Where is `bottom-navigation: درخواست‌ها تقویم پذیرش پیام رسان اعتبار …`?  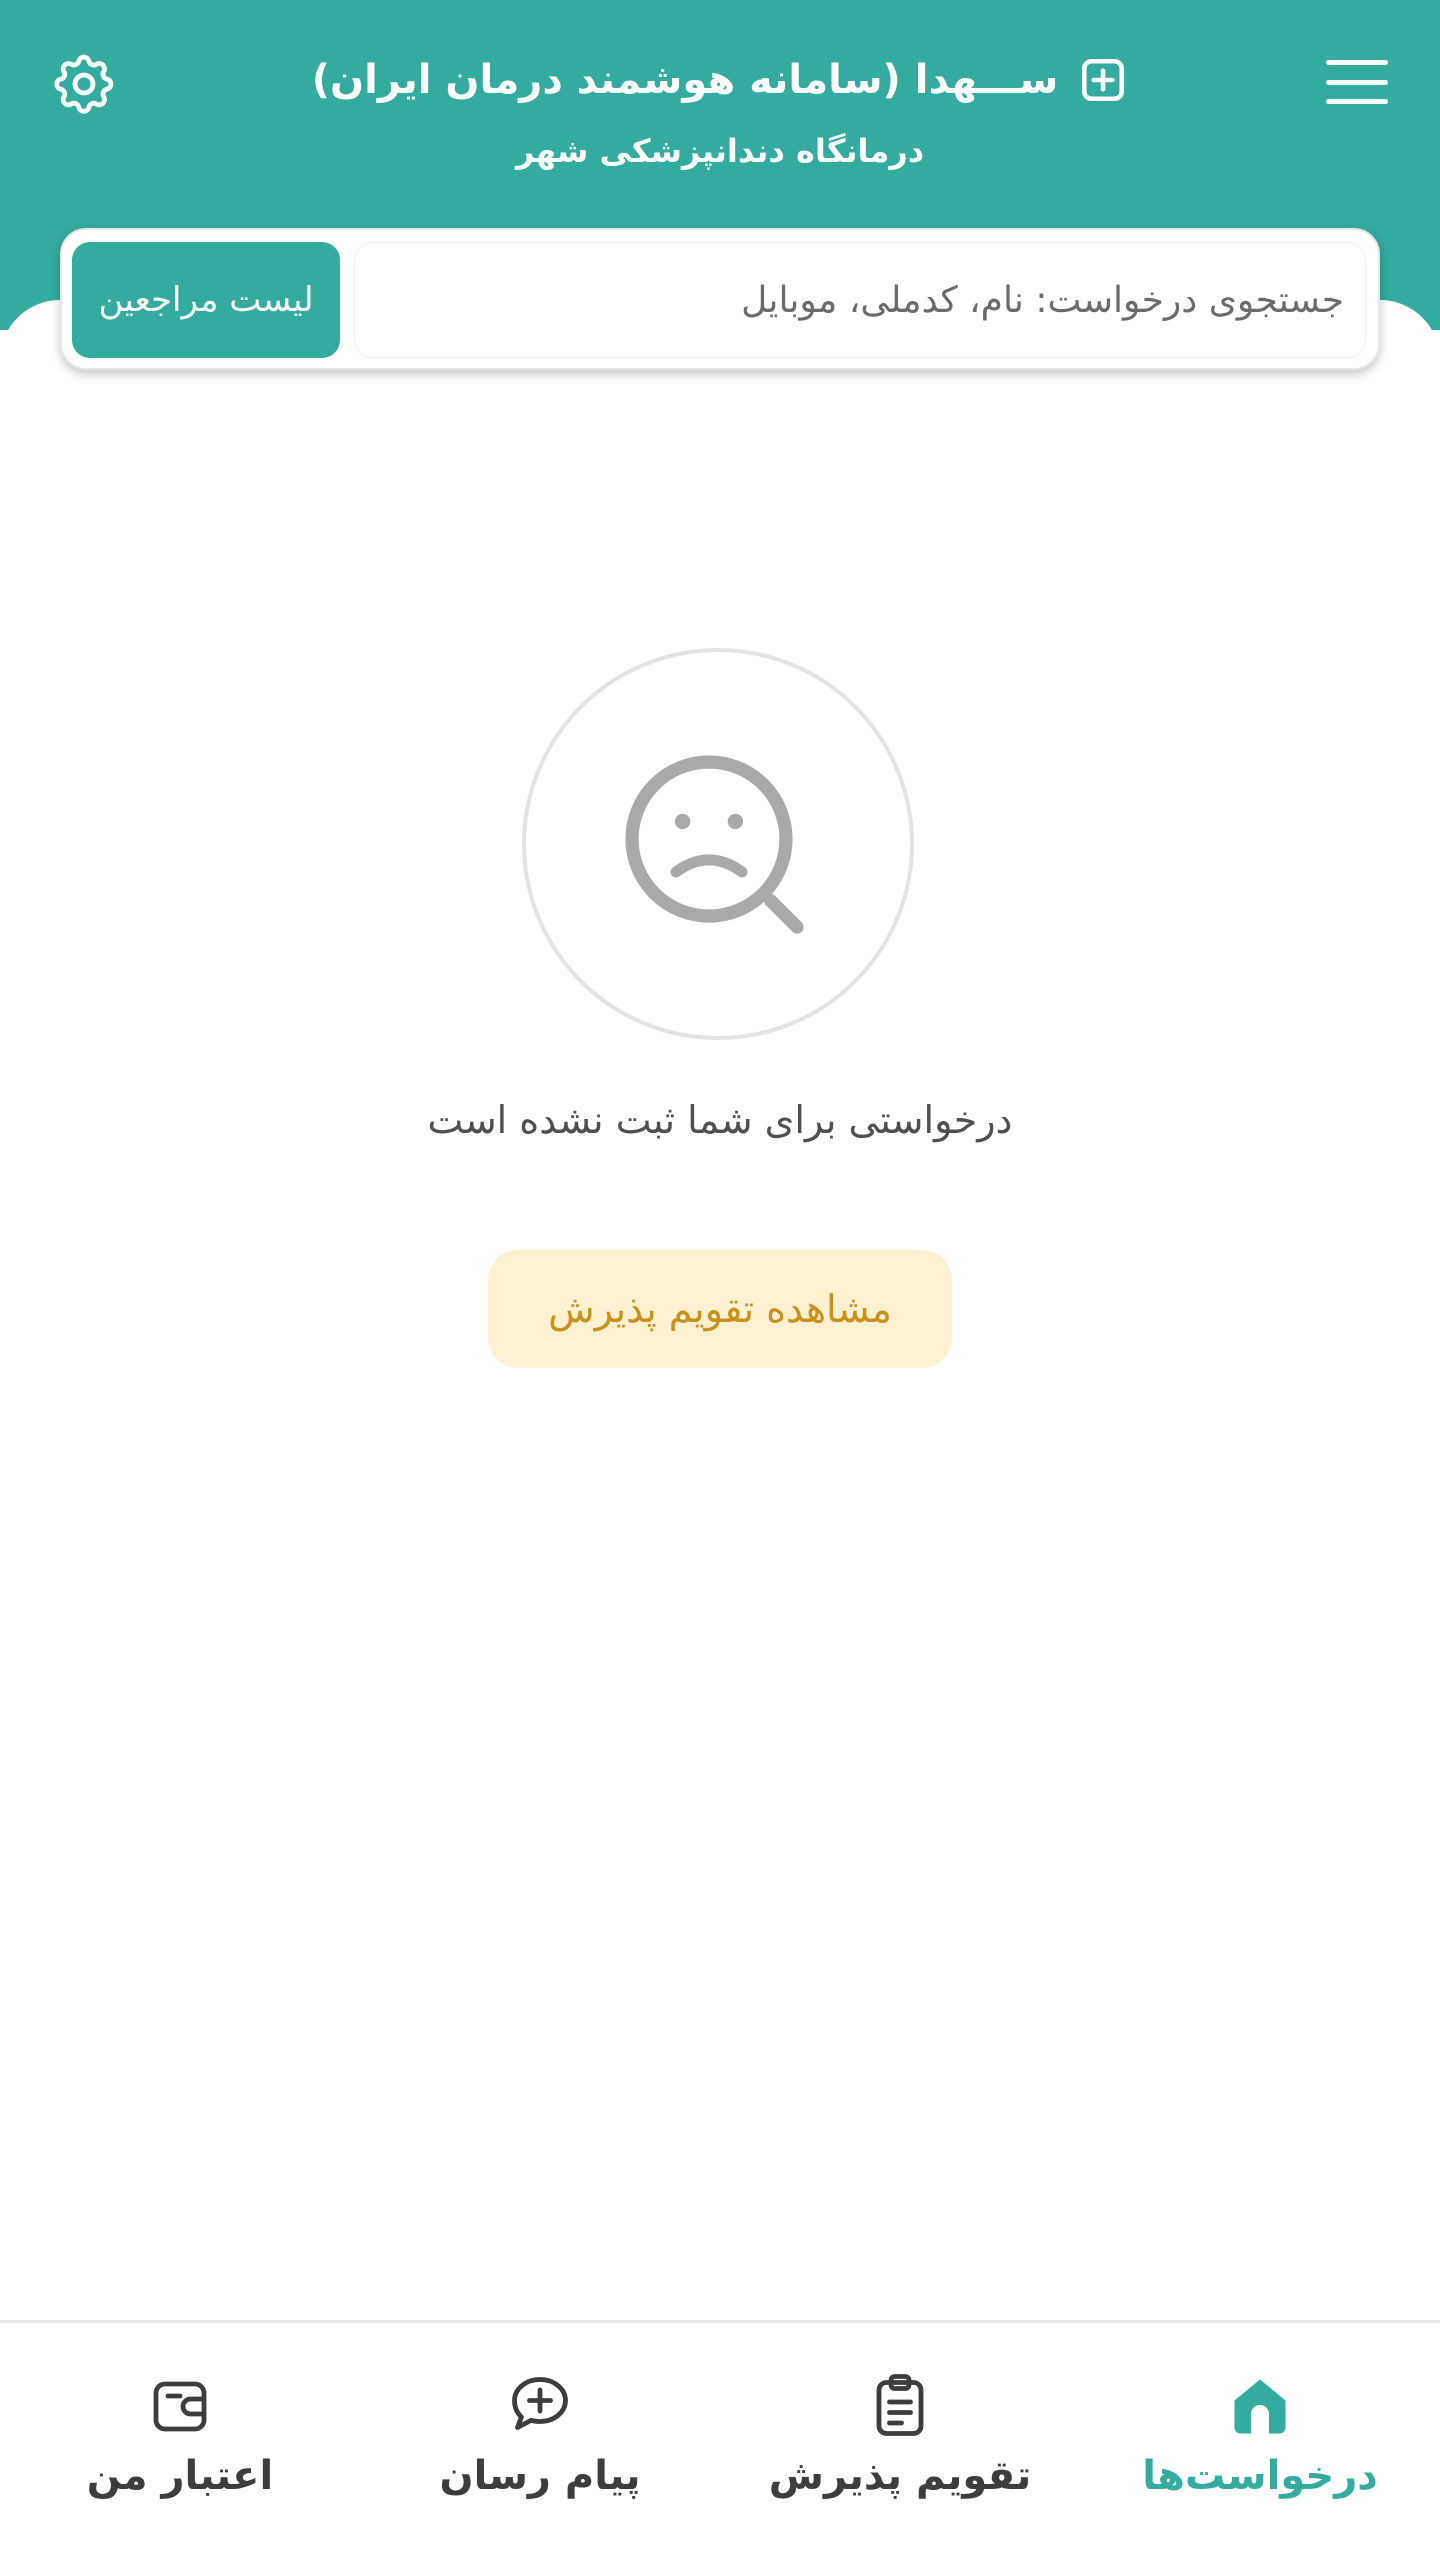
bottom-navigation: درخواست‌ها تقویم پذیرش پیام رسان اعتبار … is located at coordinates (720, 2441).